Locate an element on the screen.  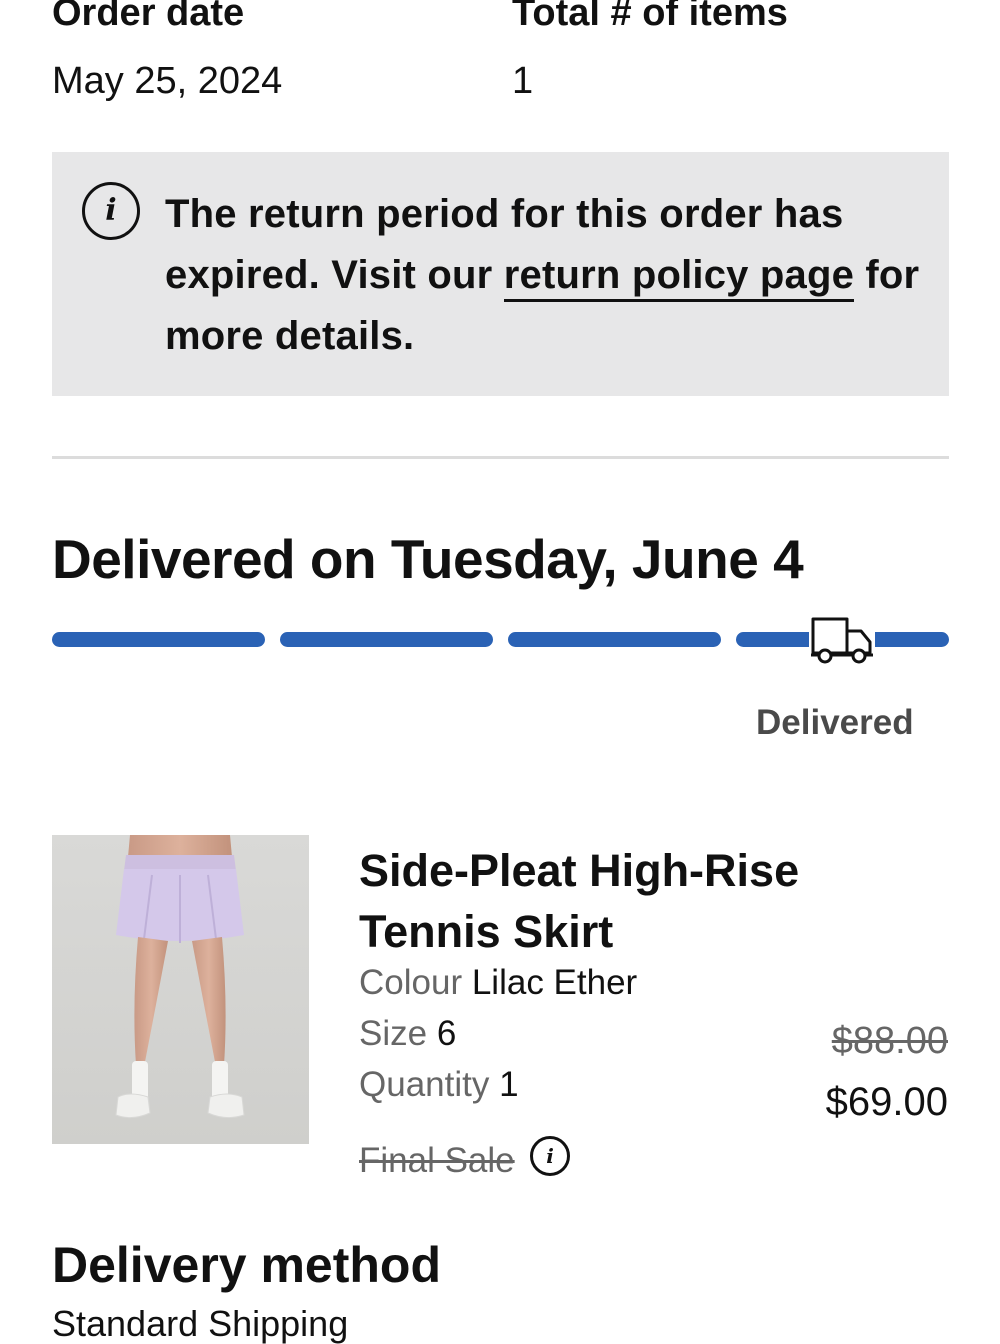
original-price: $88.00 is located at coordinates (889, 1041).